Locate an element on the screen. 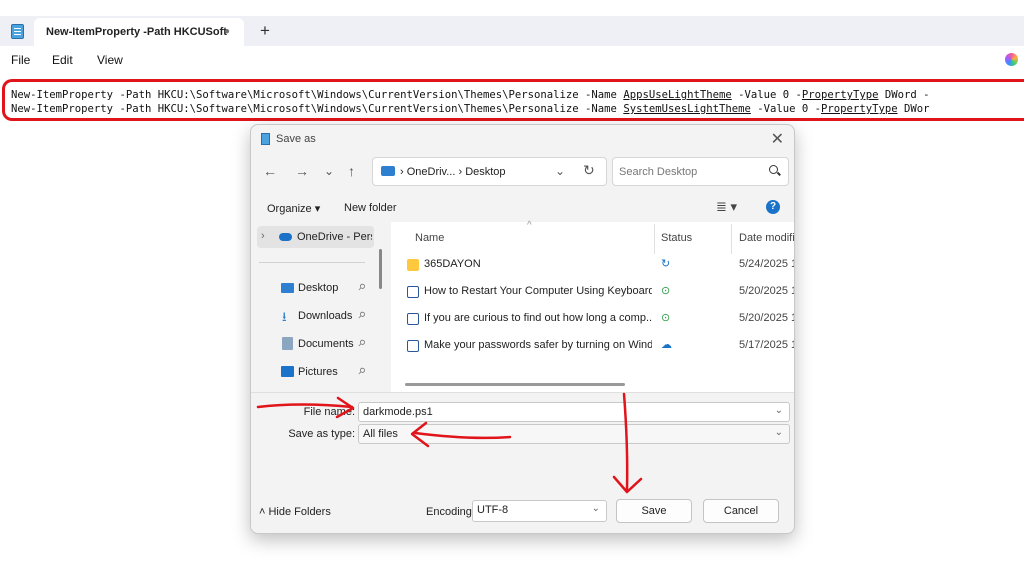 The image size is (1024, 576). close-icon: ✕ is located at coordinates (777, 139).